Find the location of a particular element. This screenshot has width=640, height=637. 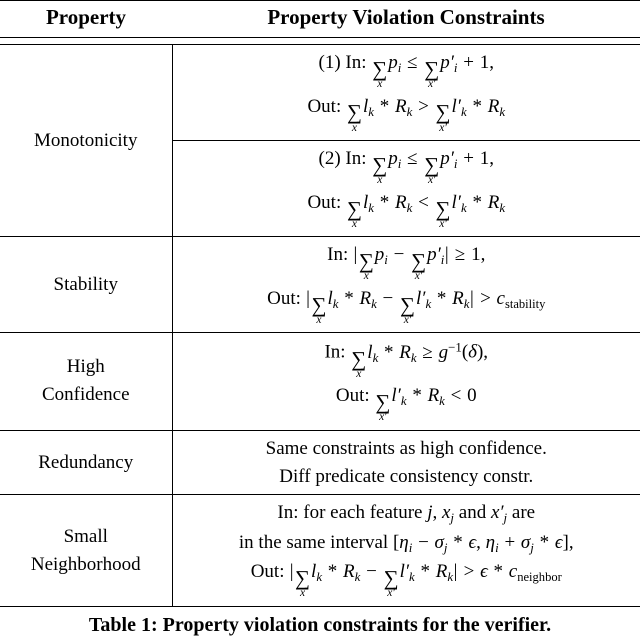

symbol-sigma-j: σj is located at coordinates (441, 543).